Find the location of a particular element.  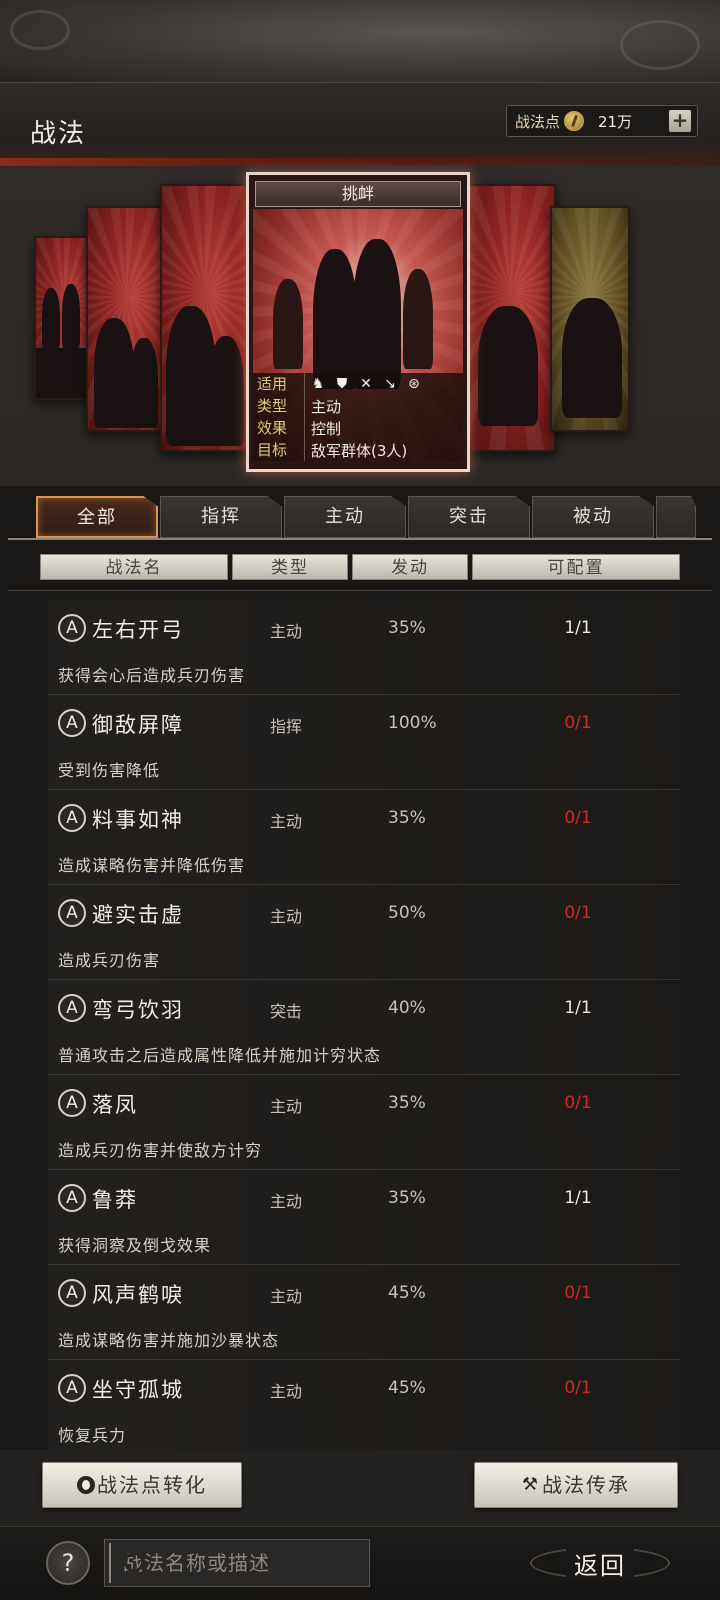

skill-trigger-rate: 40% is located at coordinates (407, 1008).